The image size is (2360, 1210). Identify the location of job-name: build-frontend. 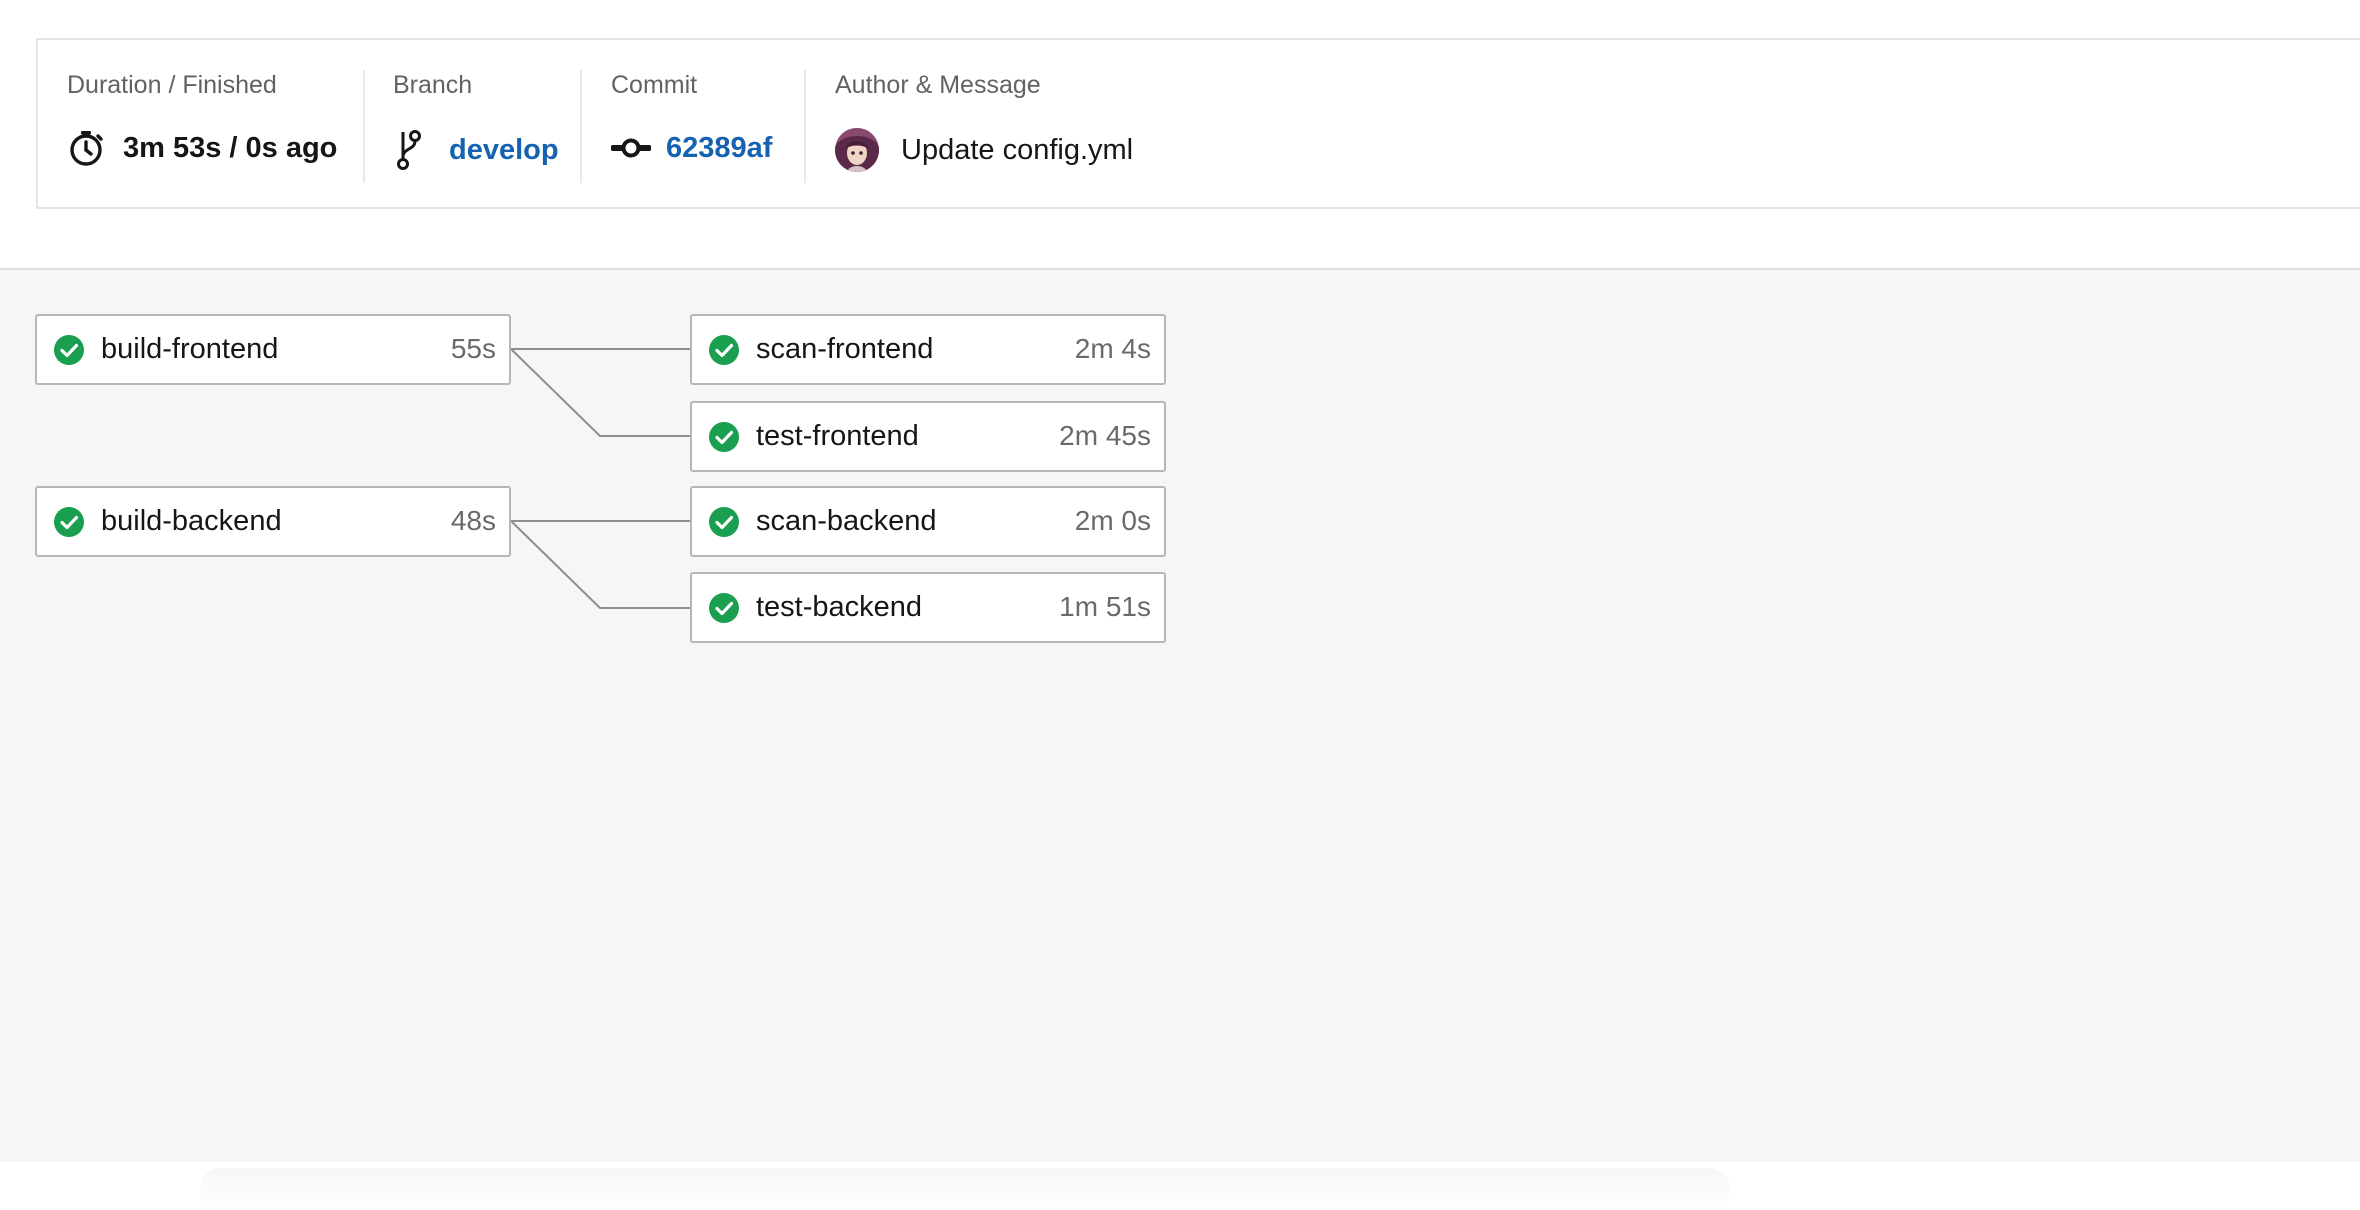
(190, 349).